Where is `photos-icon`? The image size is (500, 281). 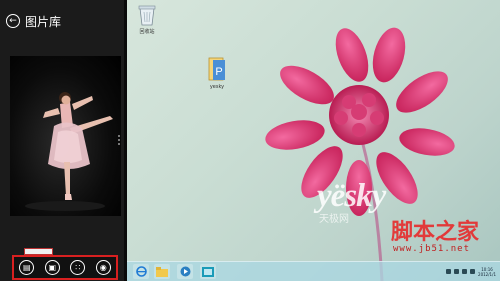
photos-icon is located at coordinates (208, 271).